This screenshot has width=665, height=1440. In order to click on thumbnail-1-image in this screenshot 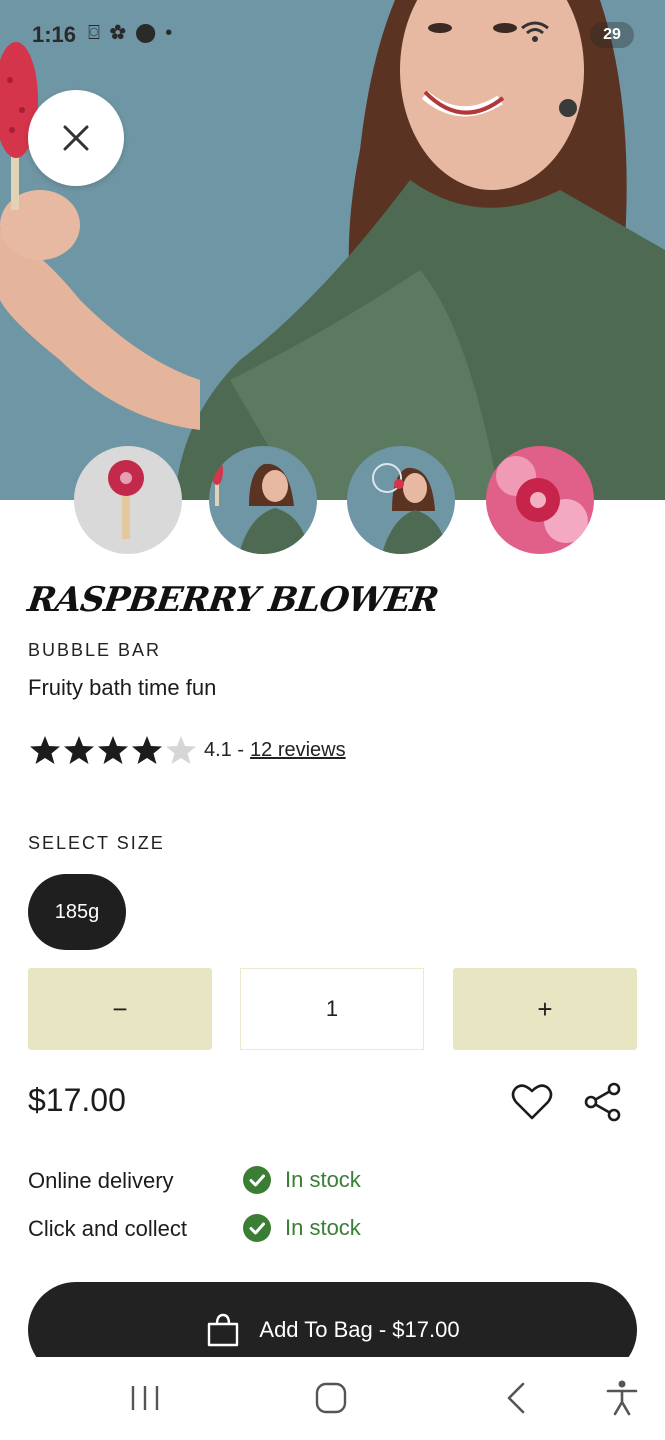, I will do `click(128, 500)`.